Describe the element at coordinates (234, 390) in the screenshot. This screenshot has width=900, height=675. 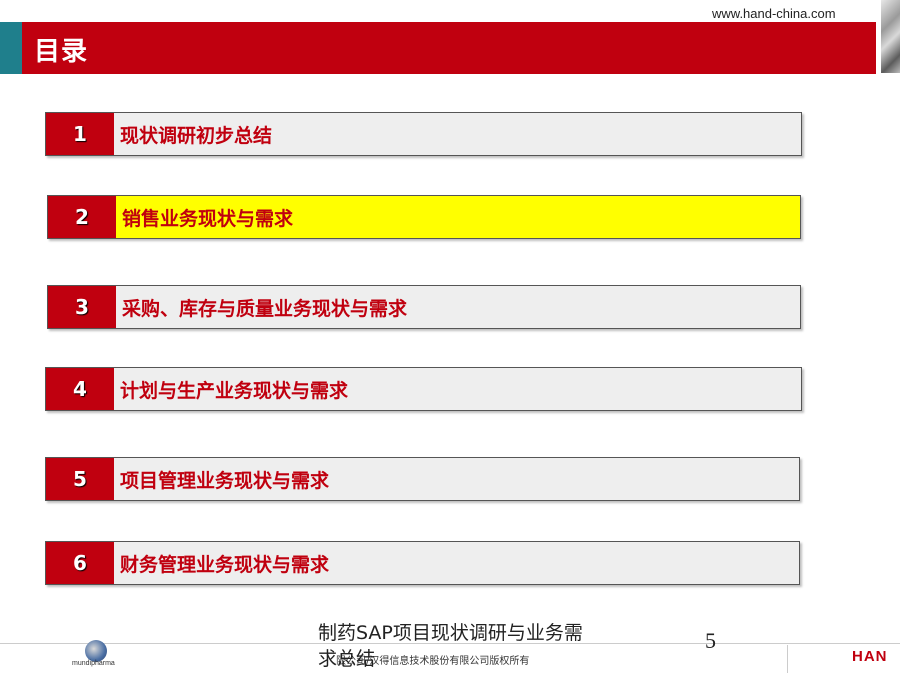
I see `toc-label: 计划与生产业务现状与需求` at that location.